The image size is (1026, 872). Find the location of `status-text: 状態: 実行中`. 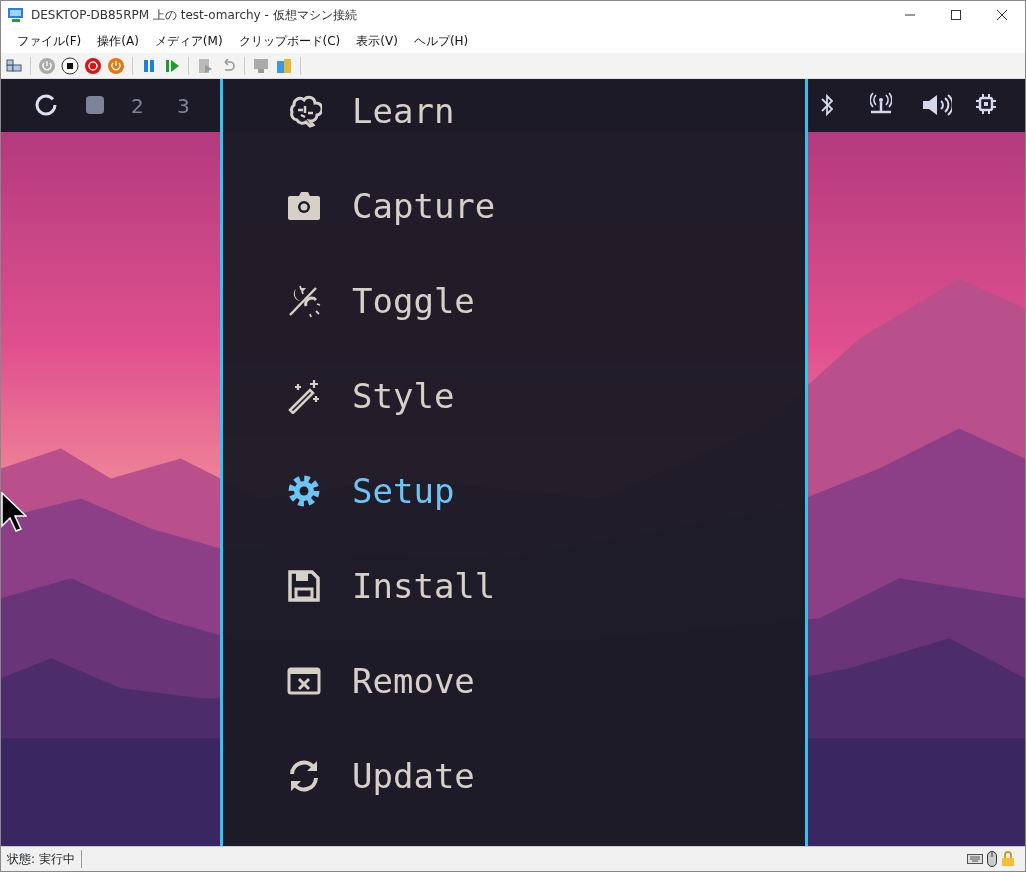

status-text: 状態: 実行中 is located at coordinates (44, 859).